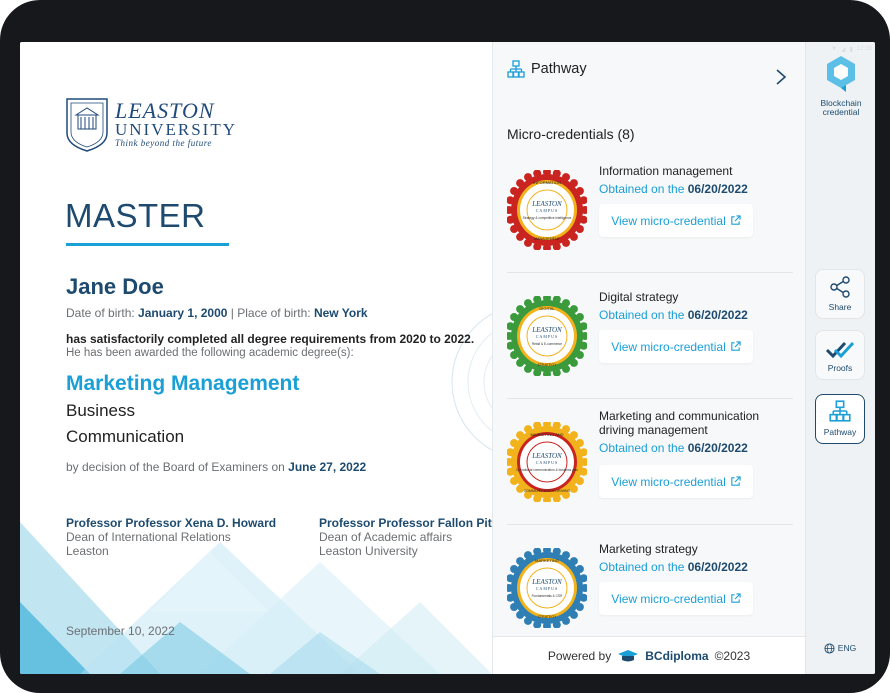 The width and height of the screenshot is (890, 693). Describe the element at coordinates (148, 537) in the screenshot. I see `signatory-title: Dean of International Relations` at that location.